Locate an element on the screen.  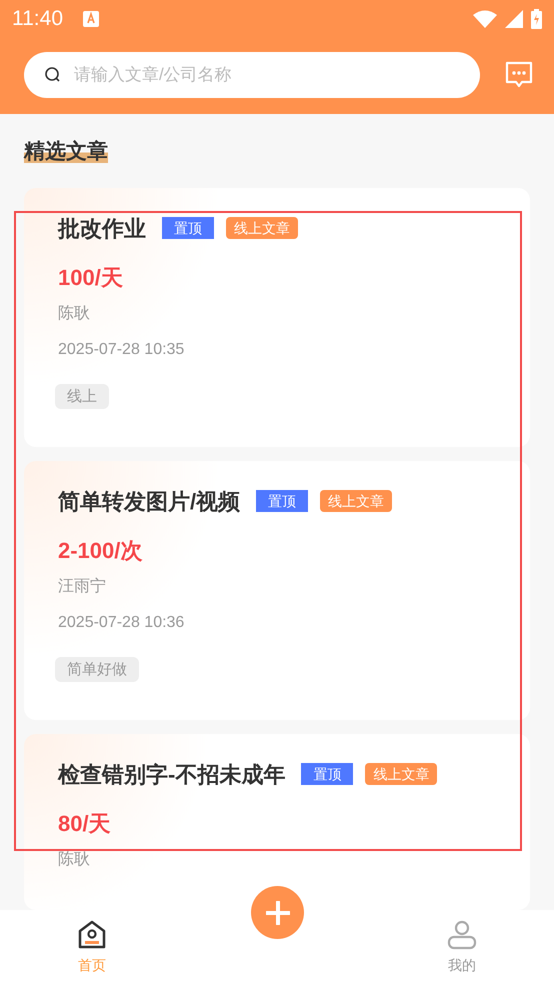
article-price: 80/天 is located at coordinates (85, 824).